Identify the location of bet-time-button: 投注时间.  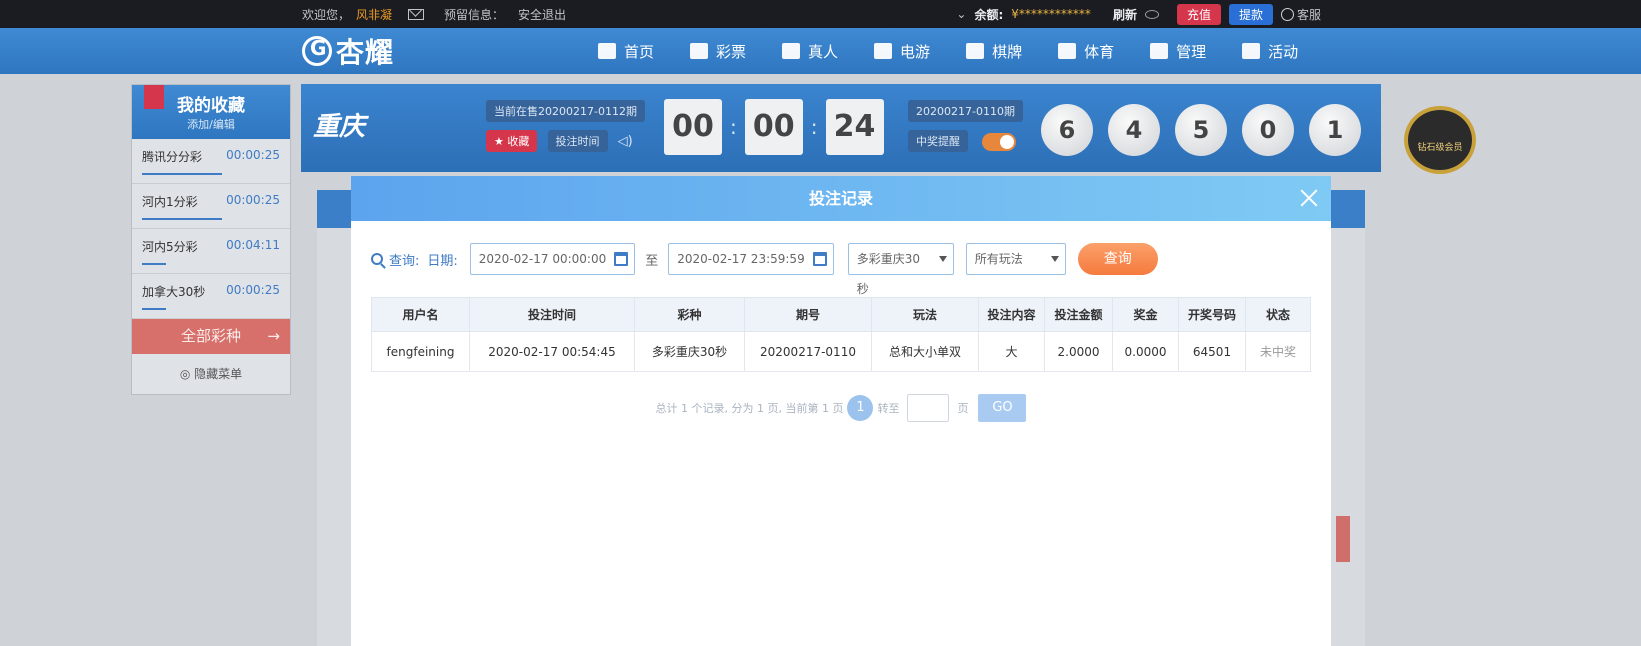
(577, 141).